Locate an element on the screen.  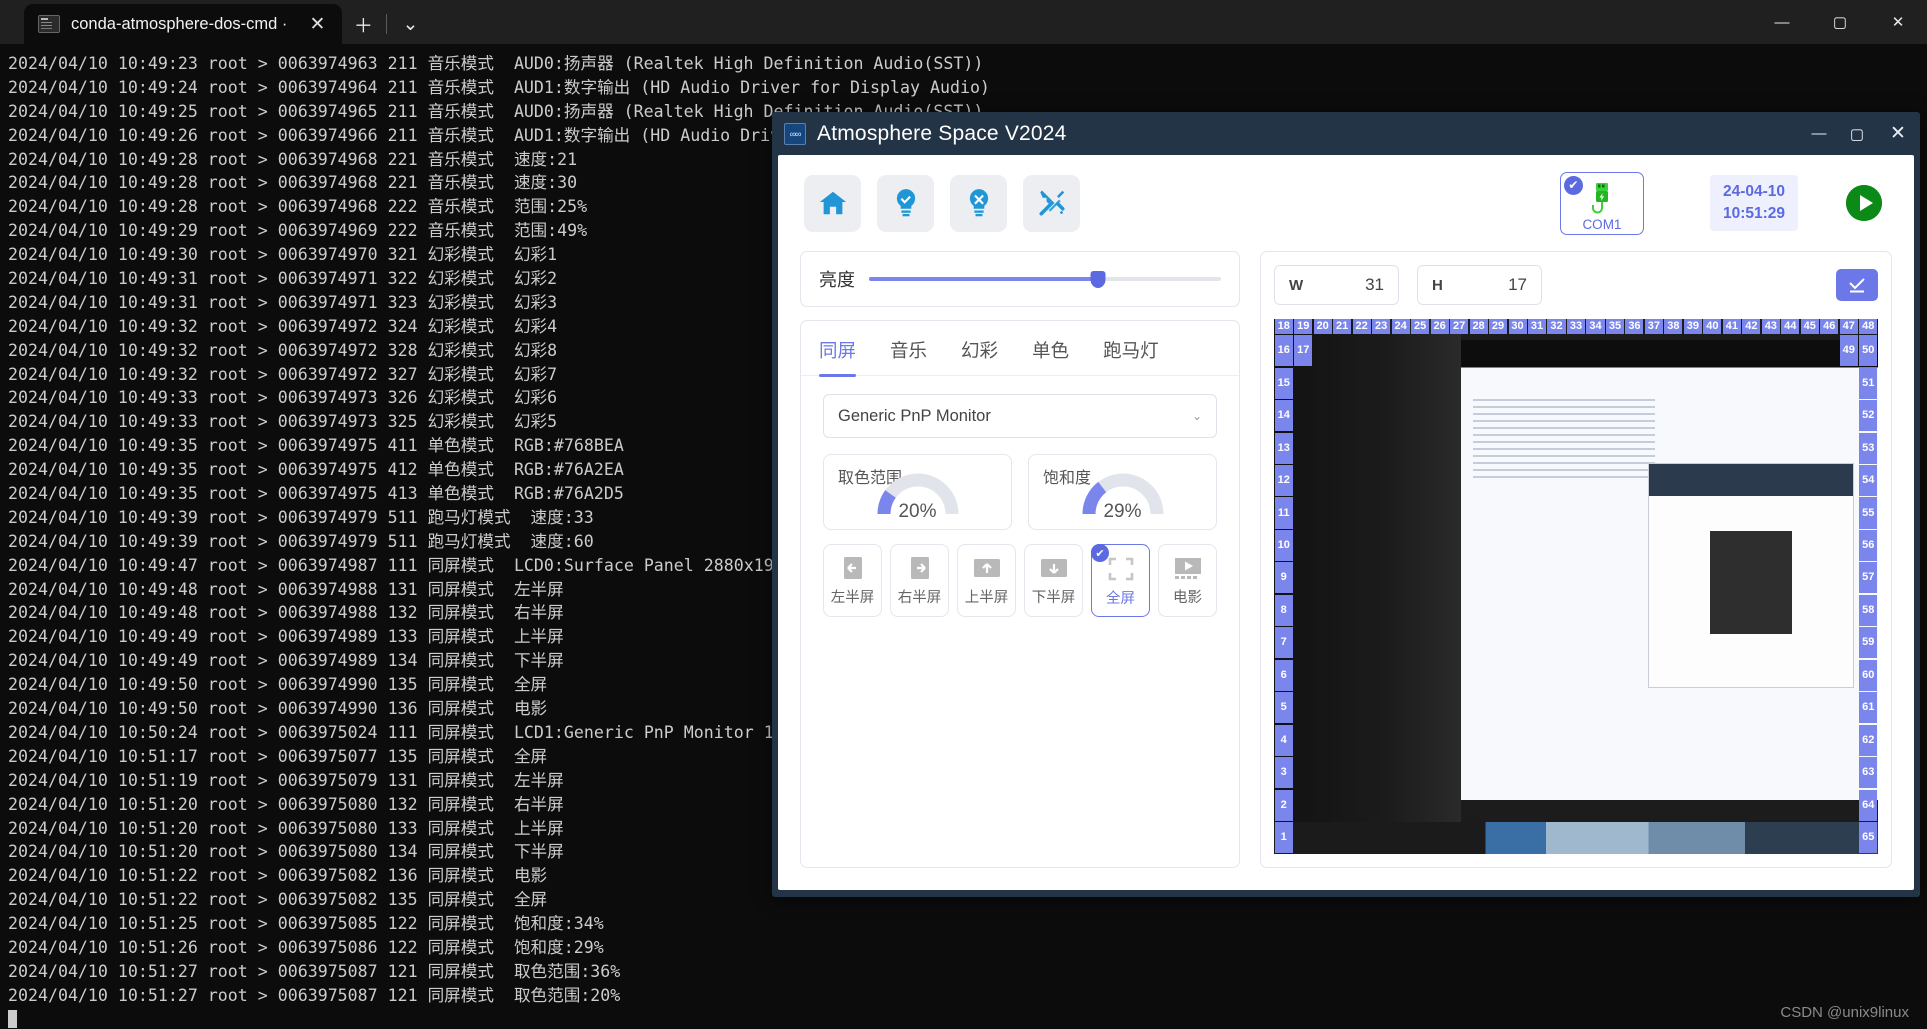
tab-3: 幻彩 is located at coordinates (979, 356).